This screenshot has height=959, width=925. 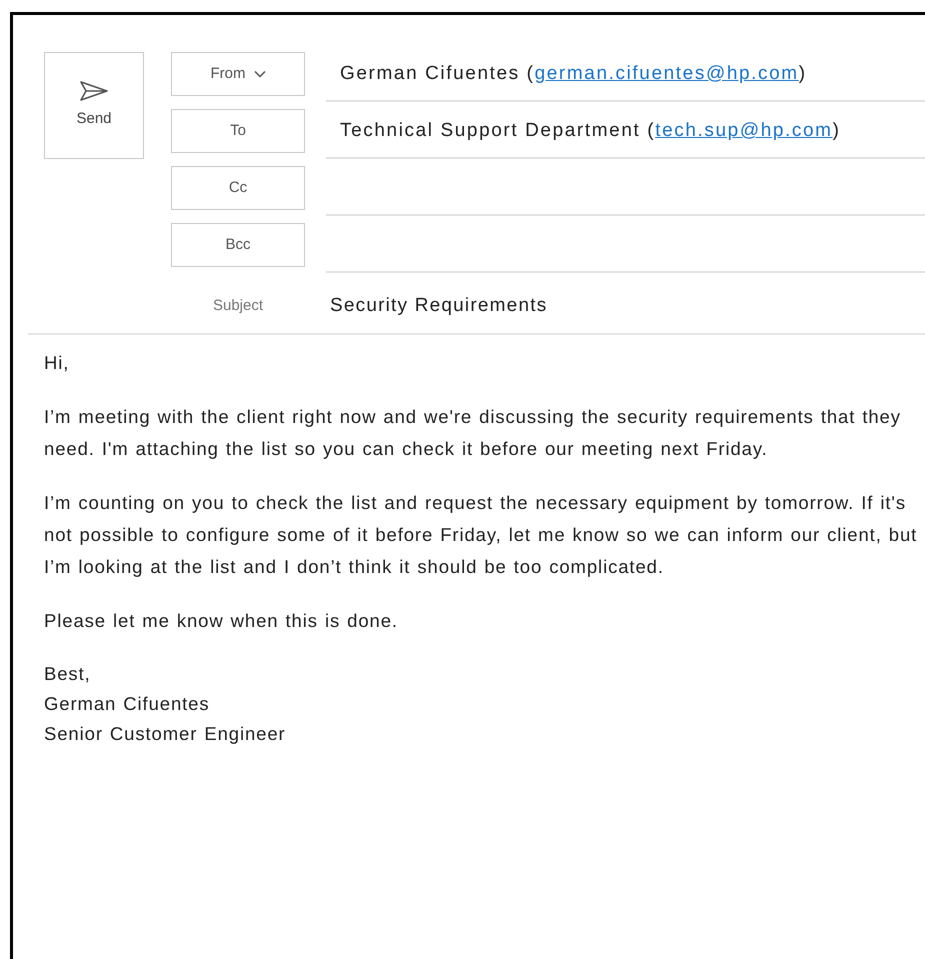 I want to click on recipient-field: German Cifuentes (german.cifuentes@hp.com), so click(x=625, y=77).